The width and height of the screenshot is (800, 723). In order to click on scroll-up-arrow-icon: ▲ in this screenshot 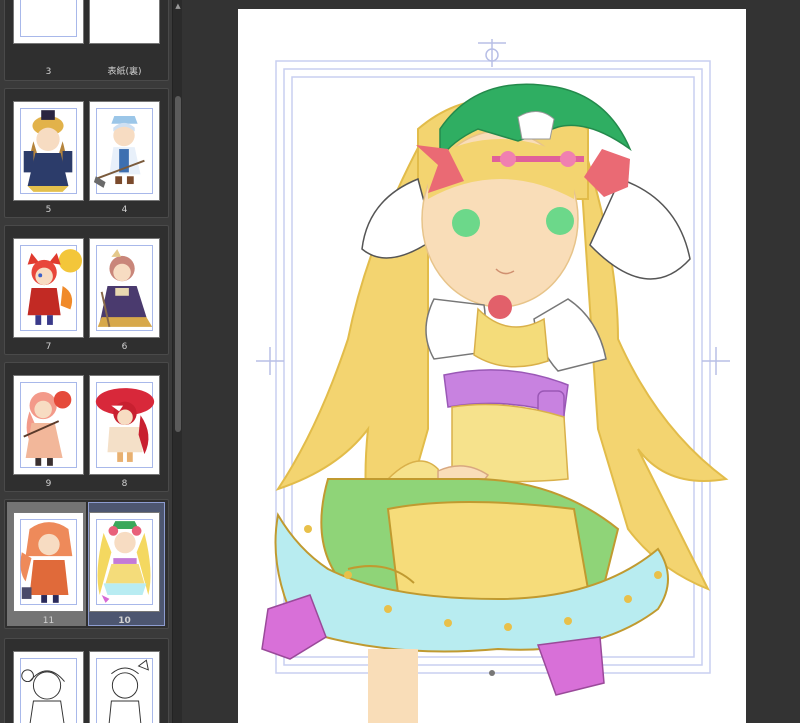, I will do `click(178, 6)`.